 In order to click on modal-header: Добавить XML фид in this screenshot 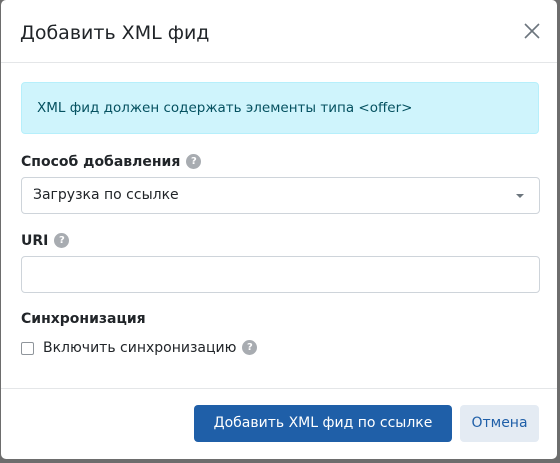, I will do `click(279, 31)`.